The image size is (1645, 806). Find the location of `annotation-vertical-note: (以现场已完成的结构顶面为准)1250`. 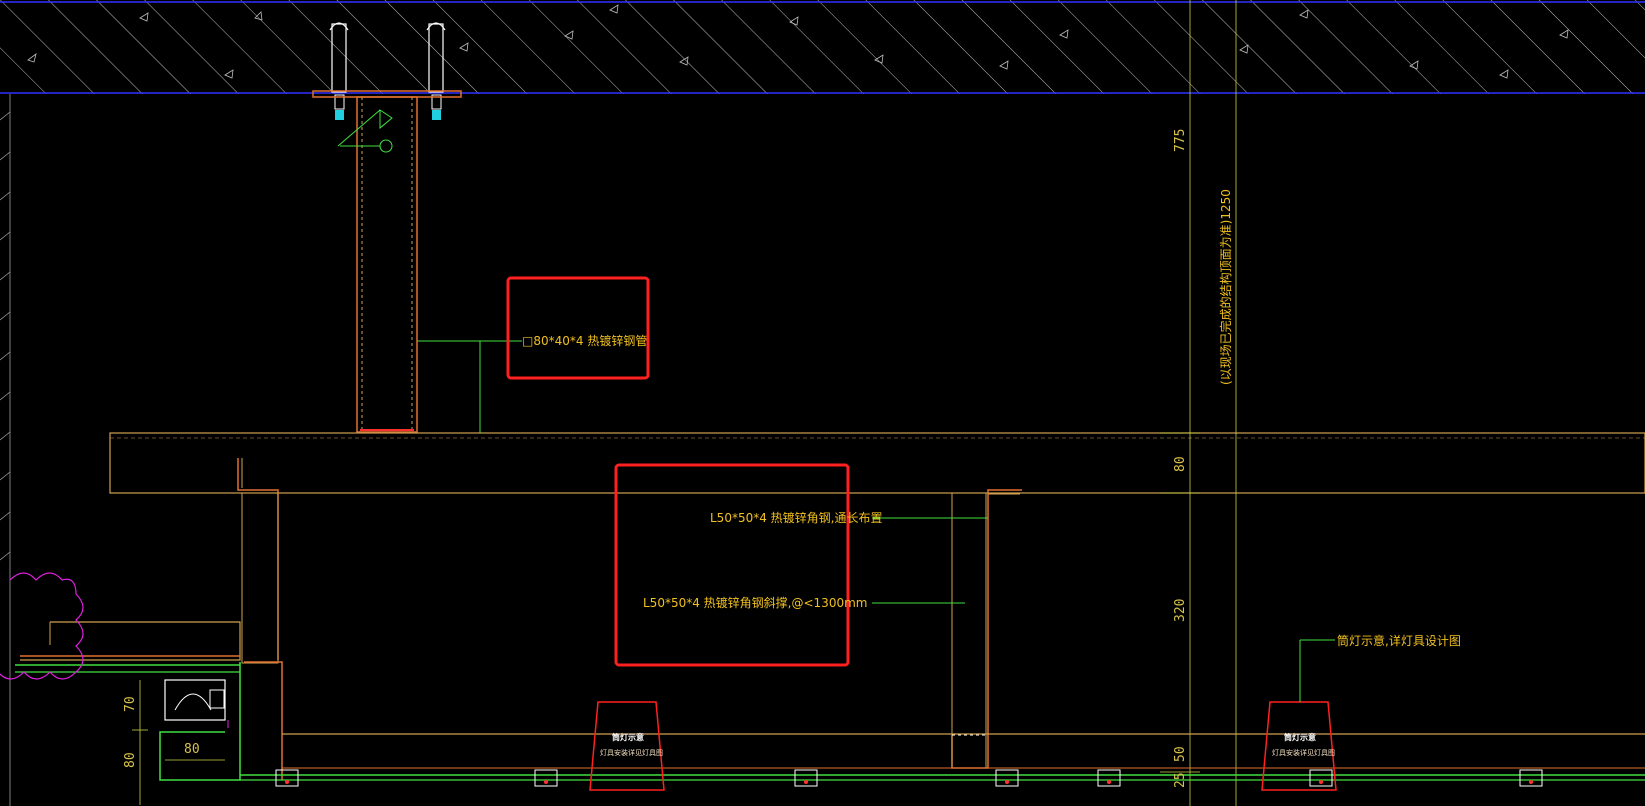

annotation-vertical-note: (以现场已完成的结构顶面为准)1250 is located at coordinates (1225, 287).